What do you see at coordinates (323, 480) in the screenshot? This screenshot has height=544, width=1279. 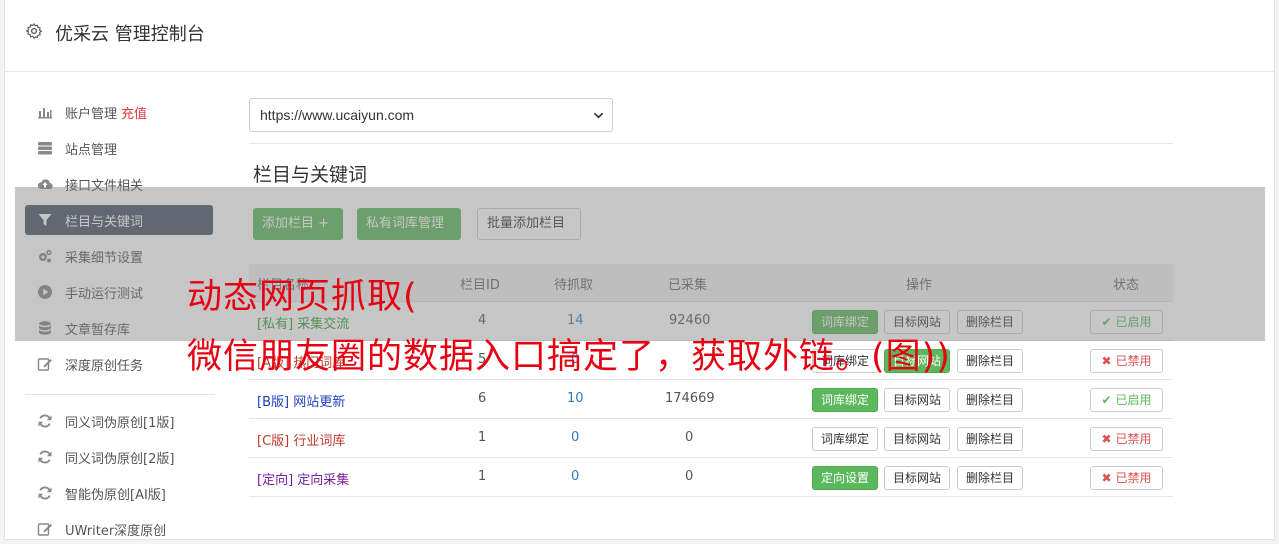 I see `column-name: 定向采集` at bounding box center [323, 480].